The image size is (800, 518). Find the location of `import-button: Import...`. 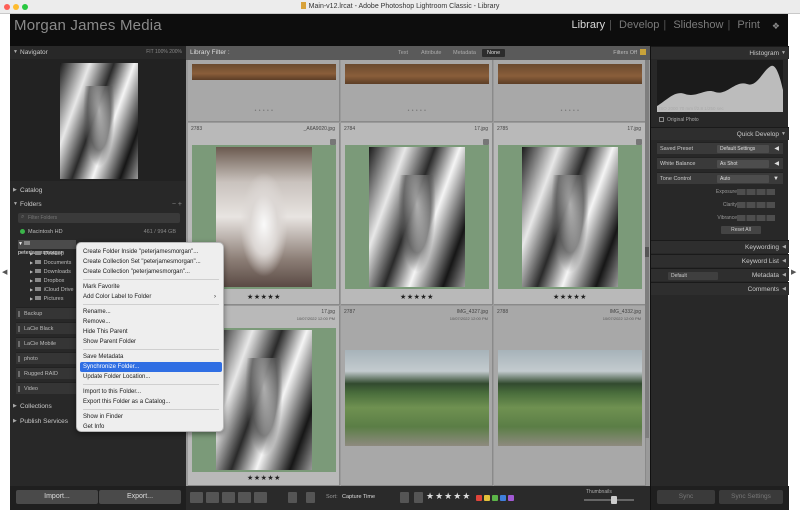

import-button: Import... is located at coordinates (57, 497).